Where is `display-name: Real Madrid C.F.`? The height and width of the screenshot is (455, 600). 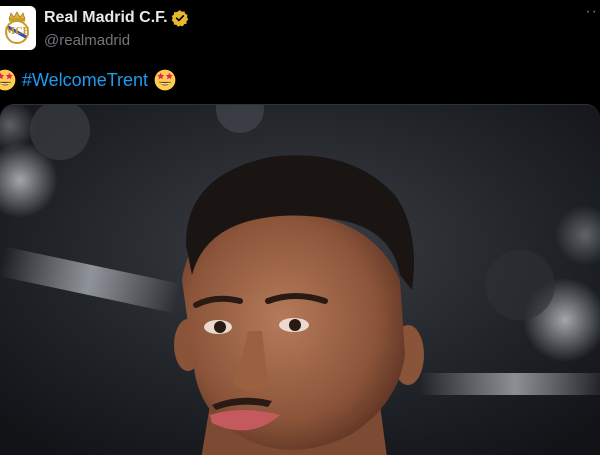
display-name: Real Madrid C.F. is located at coordinates (106, 18).